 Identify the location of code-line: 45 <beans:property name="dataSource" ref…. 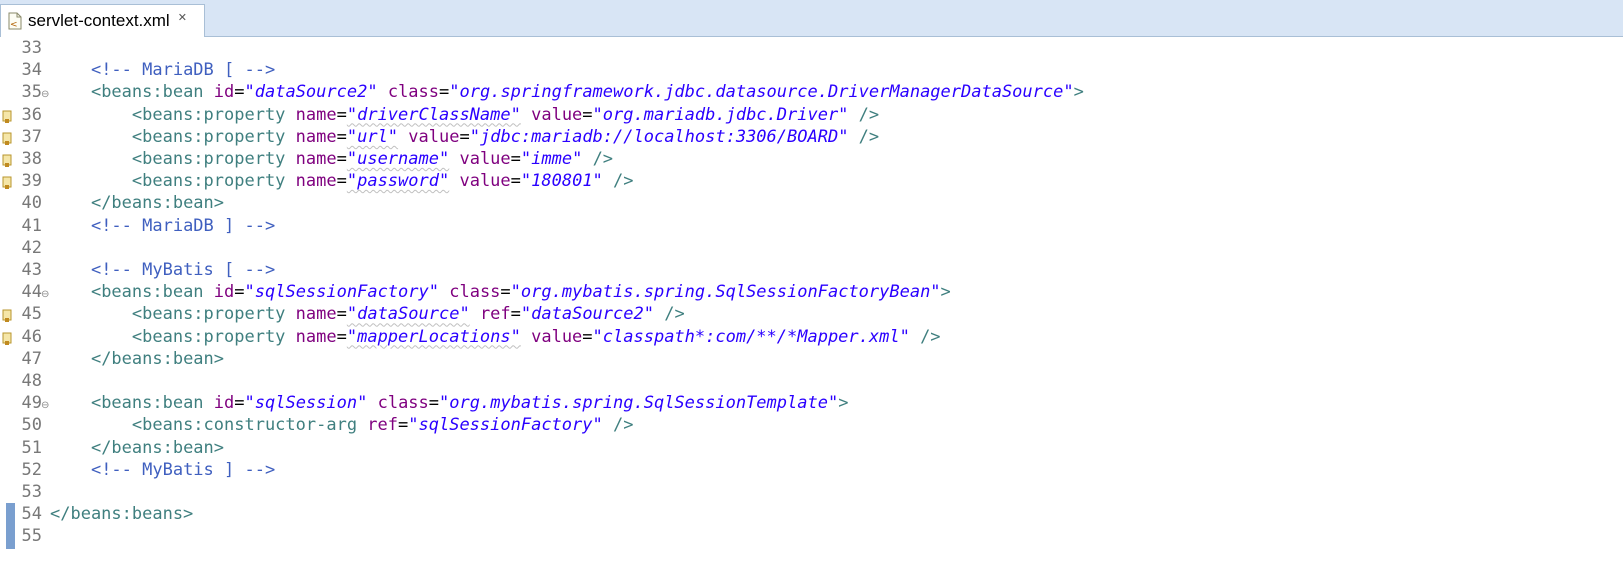
(811, 314).